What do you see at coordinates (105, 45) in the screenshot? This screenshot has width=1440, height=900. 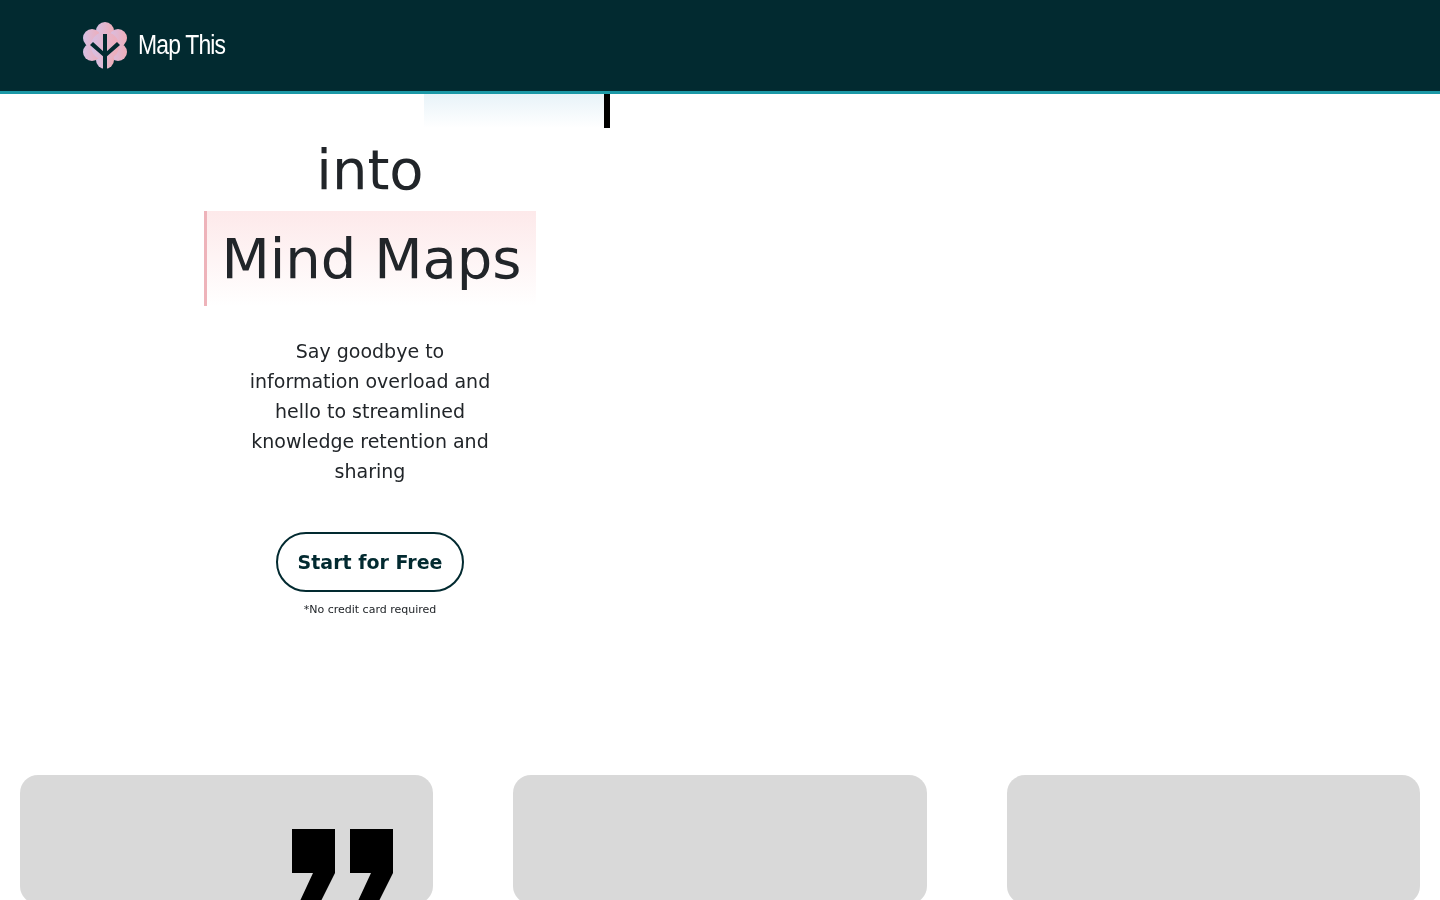 I see `logo-icon` at bounding box center [105, 45].